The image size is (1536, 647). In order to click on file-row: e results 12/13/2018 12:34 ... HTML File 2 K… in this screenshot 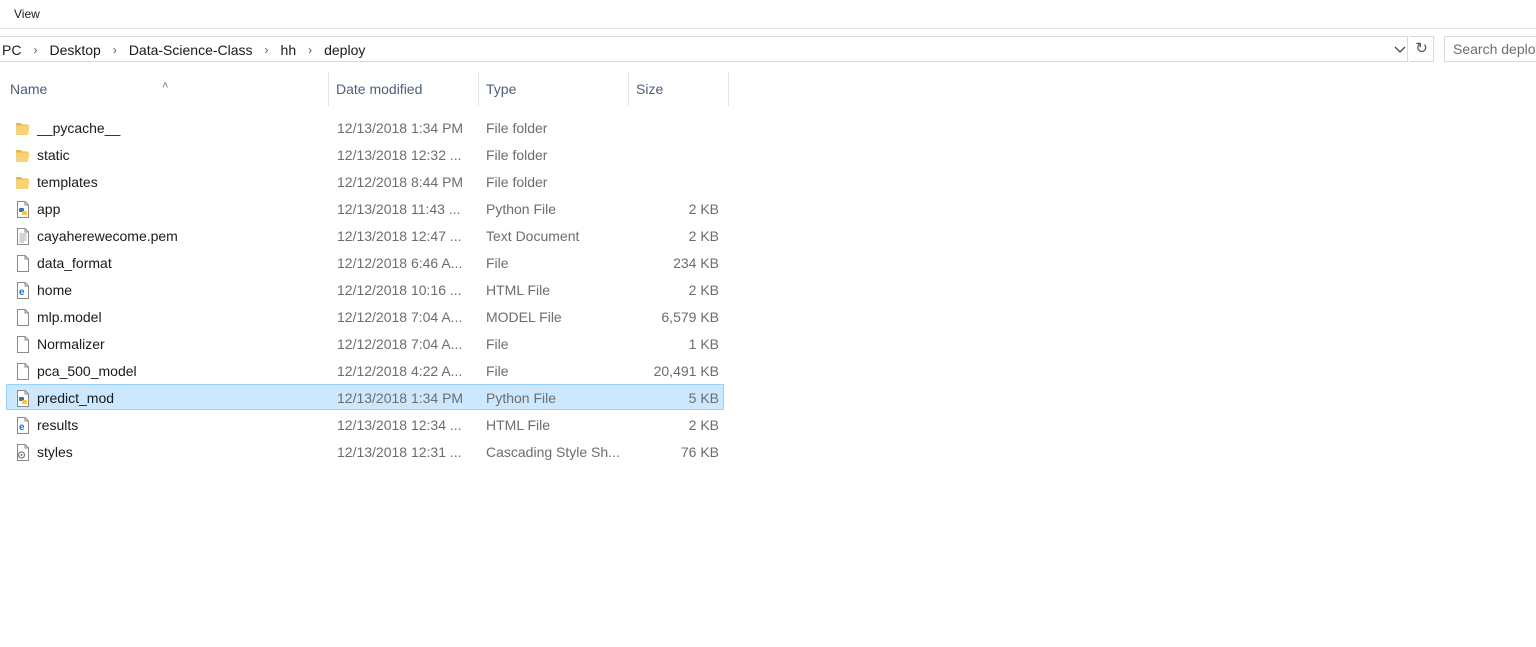, I will do `click(365, 424)`.